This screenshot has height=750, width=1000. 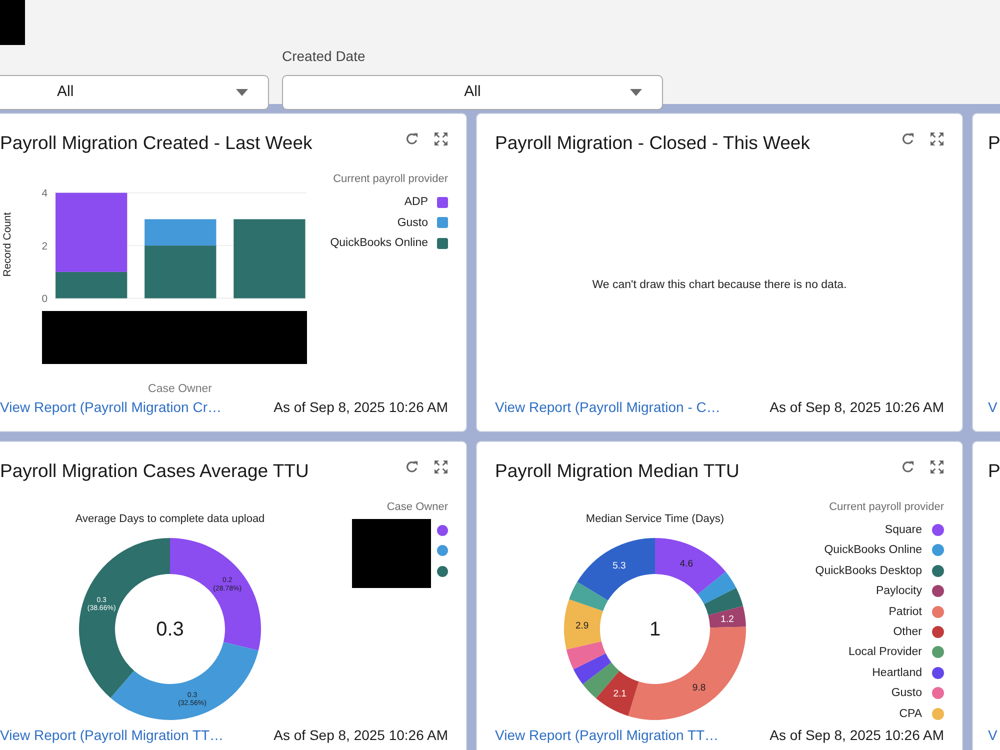 I want to click on legend-label: Paylocity, so click(x=899, y=592).